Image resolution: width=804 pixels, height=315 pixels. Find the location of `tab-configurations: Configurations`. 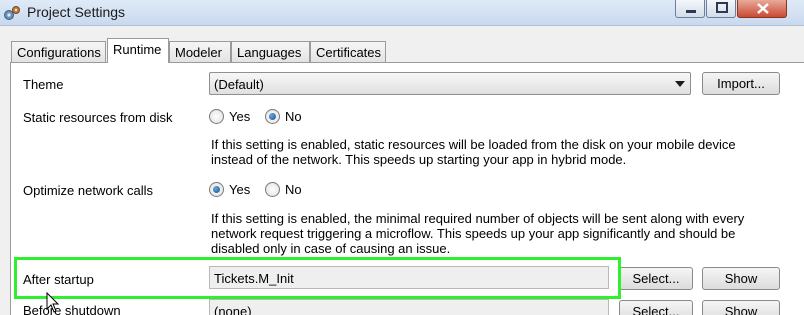

tab-configurations: Configurations is located at coordinates (58, 51).